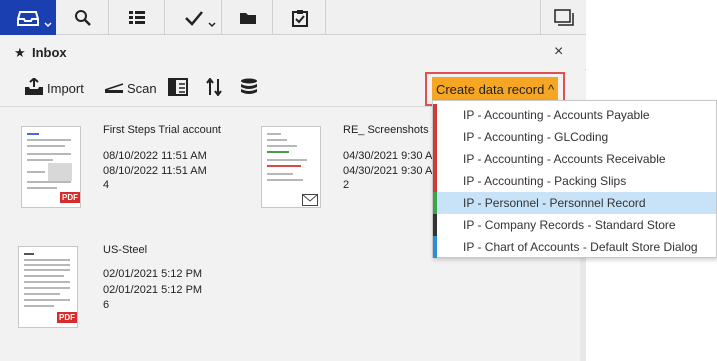 This screenshot has height=361, width=717. I want to click on menu-item-label: IP - Accounting - Accounts Payable, so click(556, 115).